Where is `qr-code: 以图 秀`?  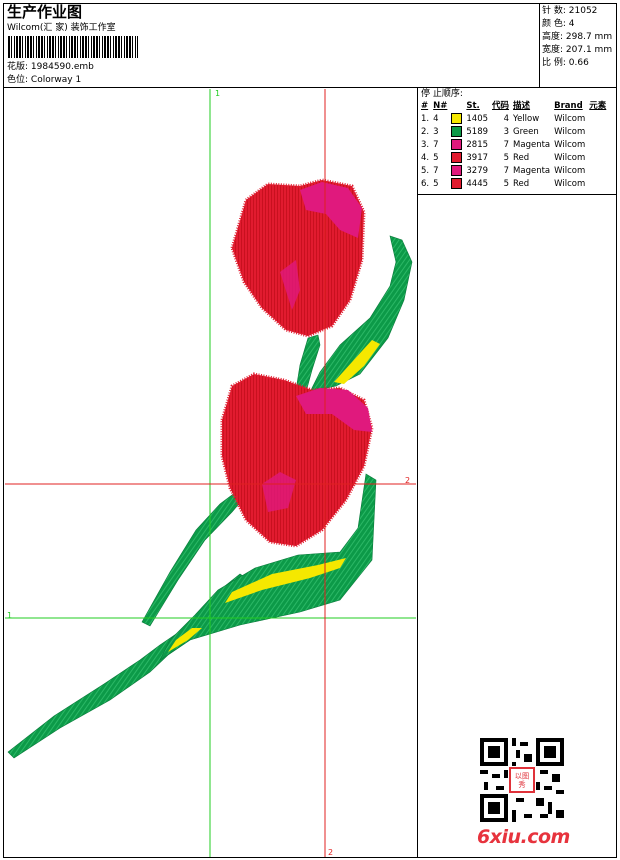
qr-code: 以图 秀 is located at coordinates (522, 780).